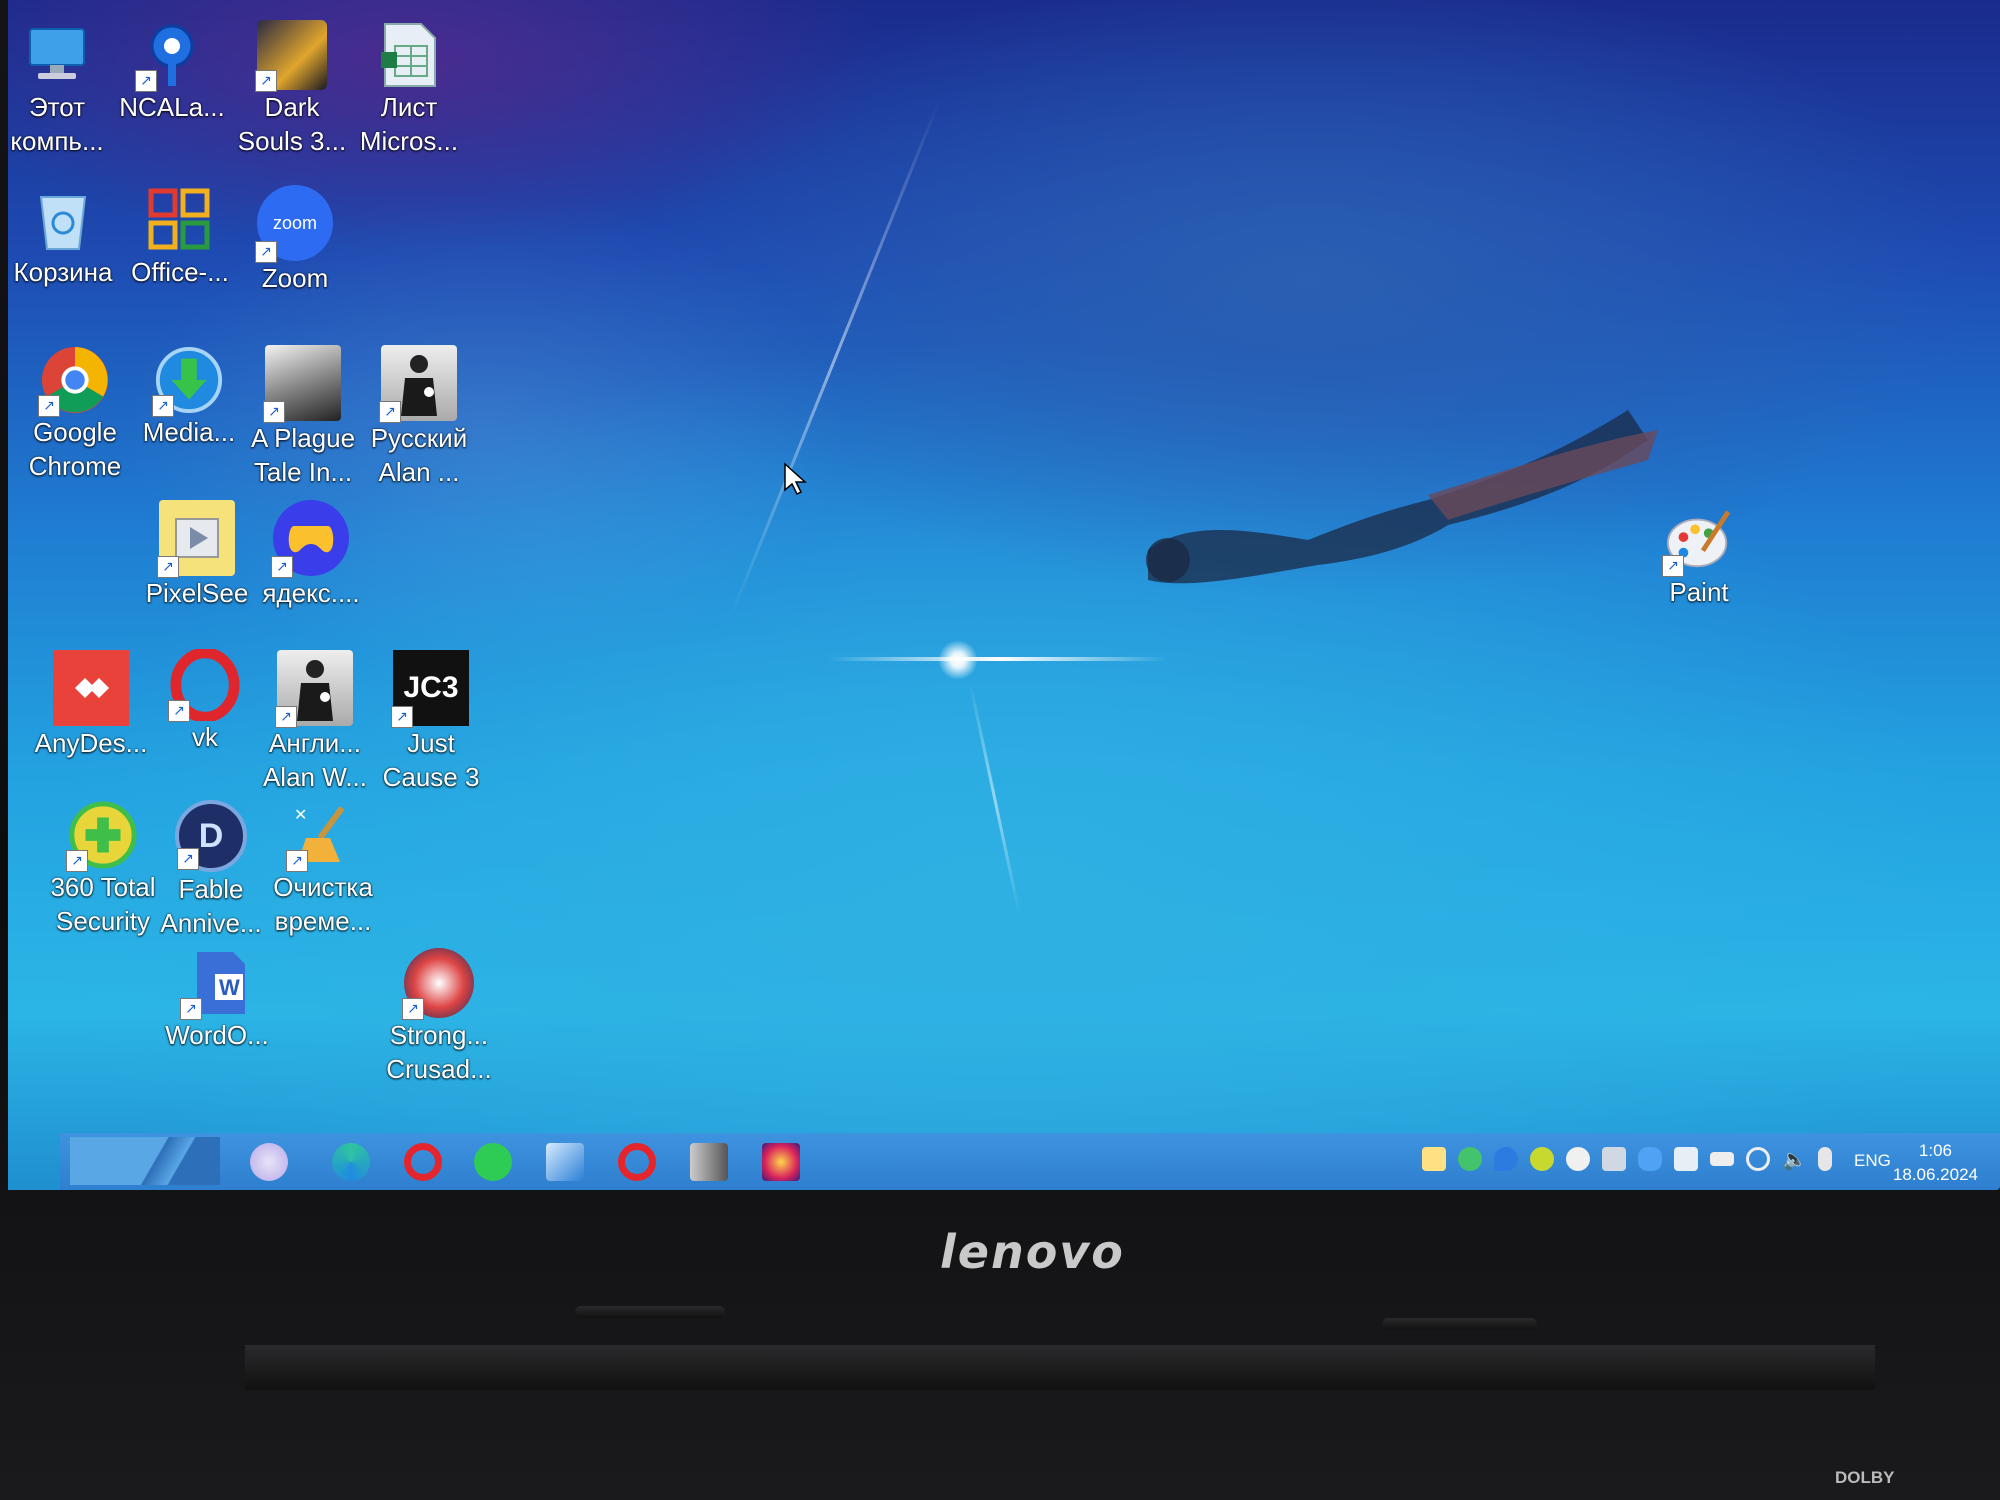  What do you see at coordinates (1506, 1159) in the screenshot?
I see `tray-key-icon` at bounding box center [1506, 1159].